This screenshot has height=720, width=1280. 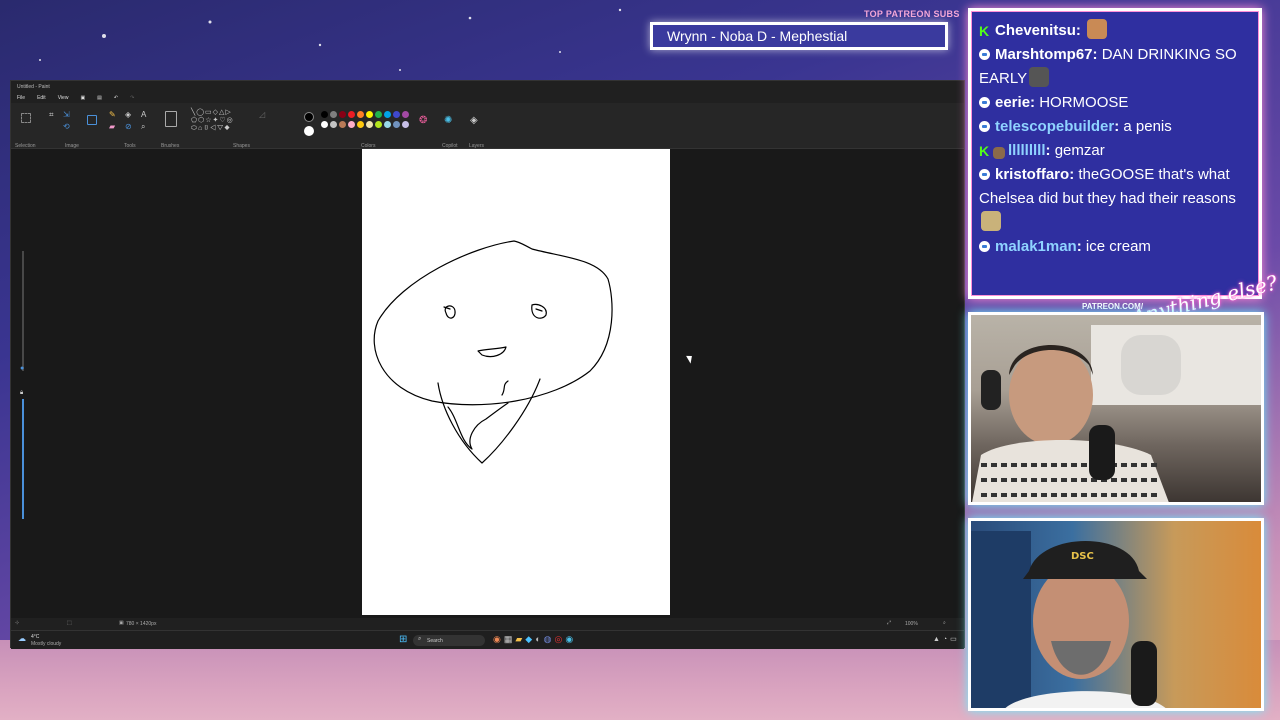 What do you see at coordinates (1079, 150) in the screenshot?
I see `chat-text: gemzar` at bounding box center [1079, 150].